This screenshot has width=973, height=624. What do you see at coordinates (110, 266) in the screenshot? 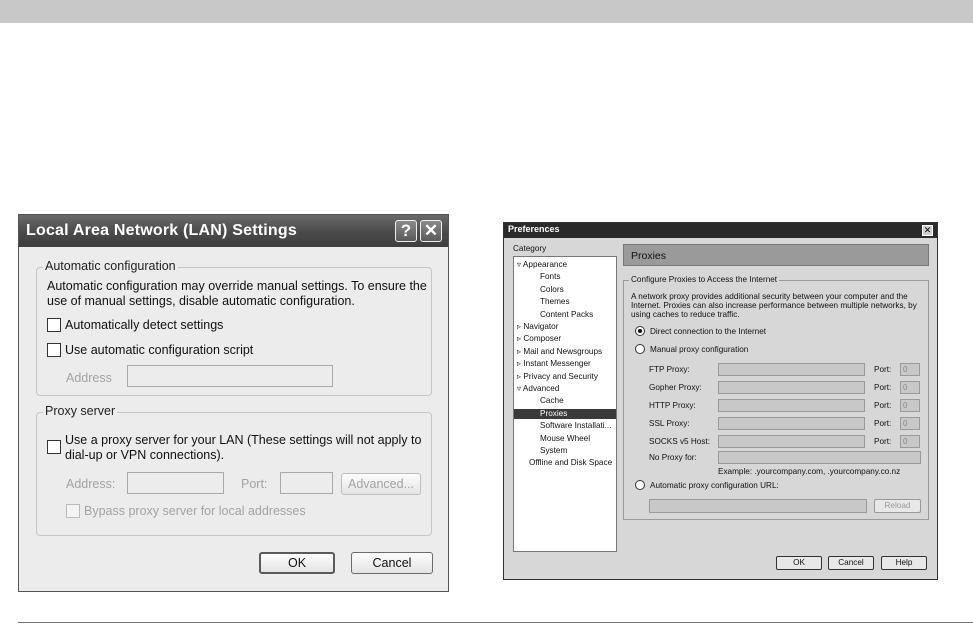
I see `automatic-configuration-legend: Automatic configuration` at bounding box center [110, 266].